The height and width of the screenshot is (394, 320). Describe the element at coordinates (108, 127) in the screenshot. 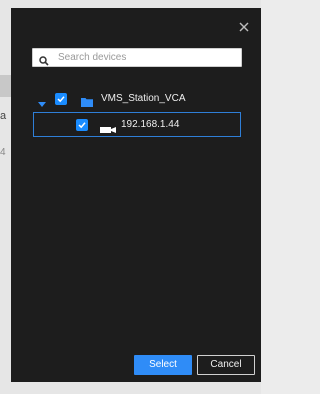

I see `camera-icon` at that location.